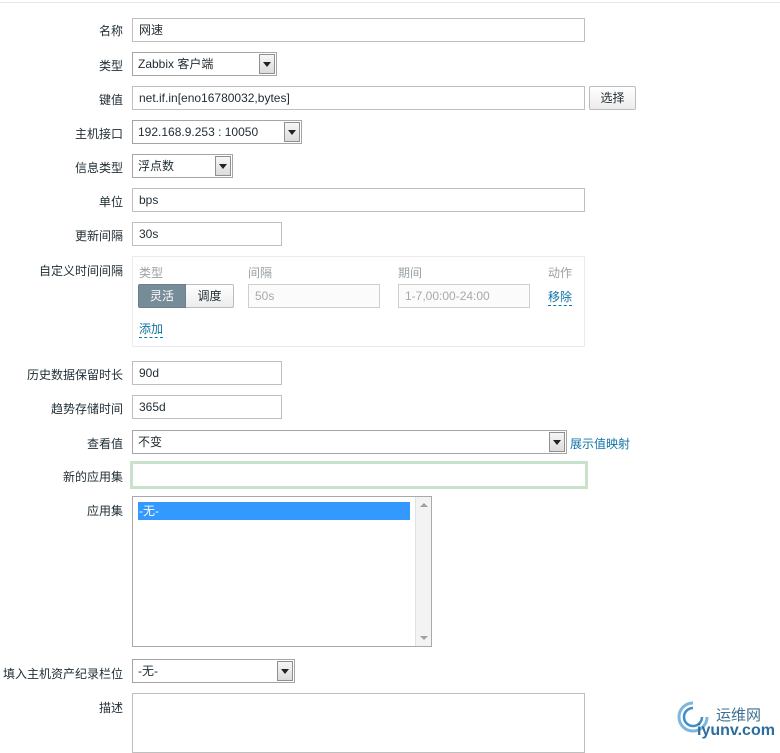 This screenshot has height=753, width=780. I want to click on scroll-up-icon, so click(424, 505).